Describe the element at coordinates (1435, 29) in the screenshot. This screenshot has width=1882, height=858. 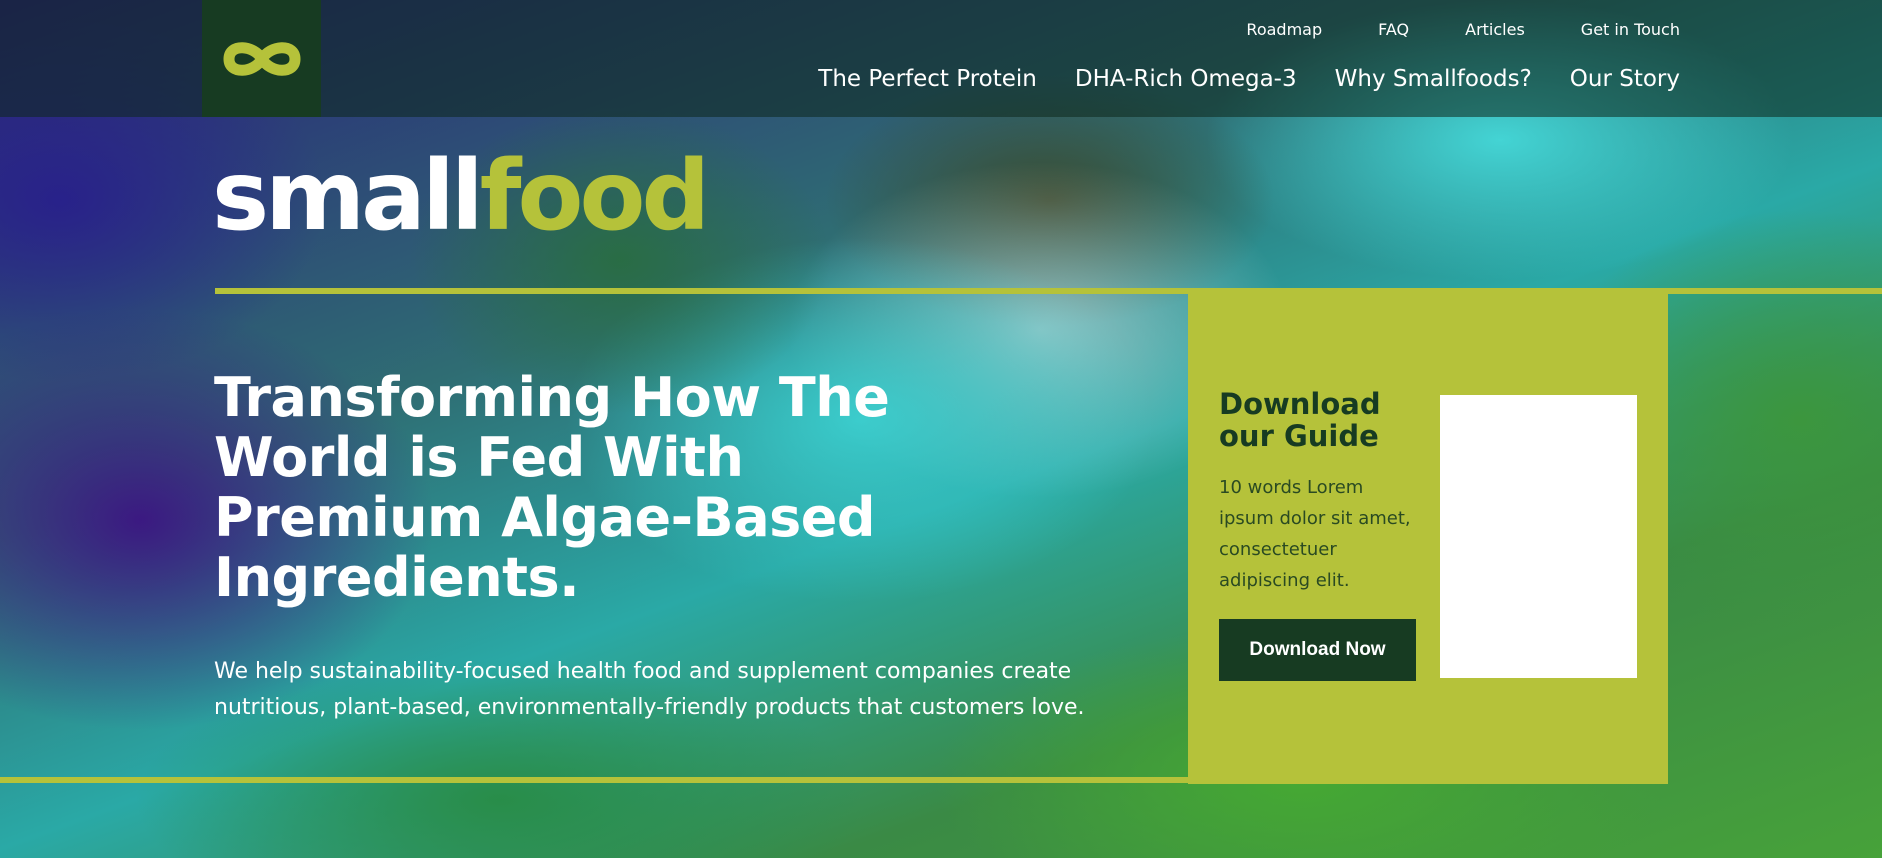
I see `secondary-nav: Roadmap FAQ Articles Get in Touch` at that location.